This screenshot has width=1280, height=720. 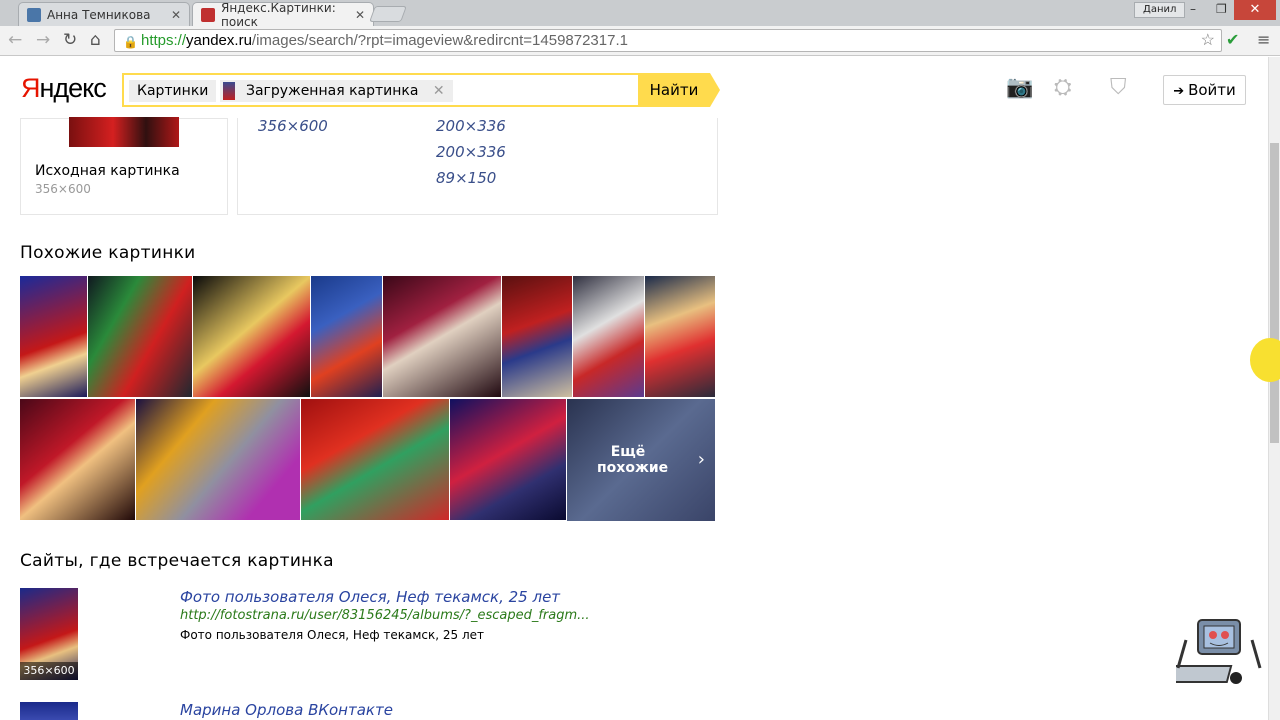 What do you see at coordinates (130, 42) in the screenshot?
I see `lock-icon: 🔒` at bounding box center [130, 42].